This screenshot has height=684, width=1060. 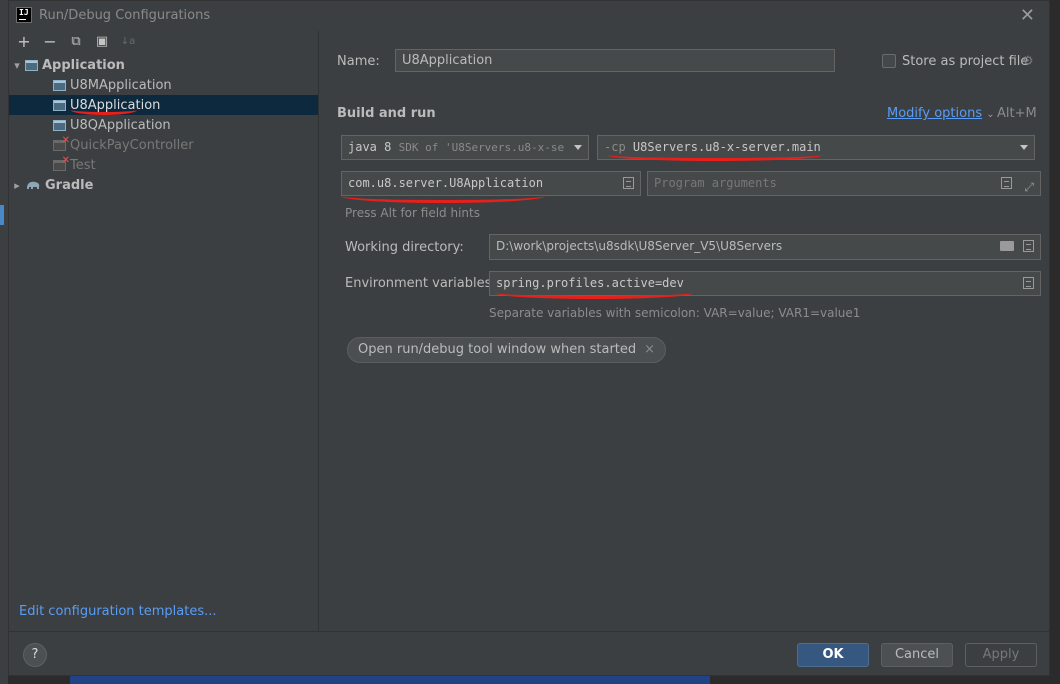 I want to click on env-variables-label: Environment variables:, so click(x=420, y=283).